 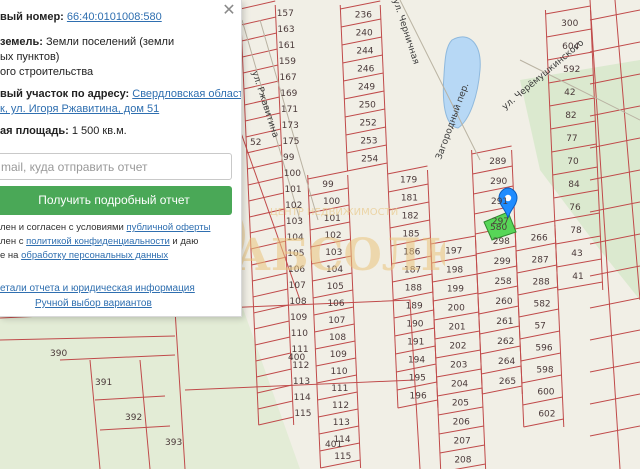 I want to click on plot-number: 596, so click(x=543, y=348).